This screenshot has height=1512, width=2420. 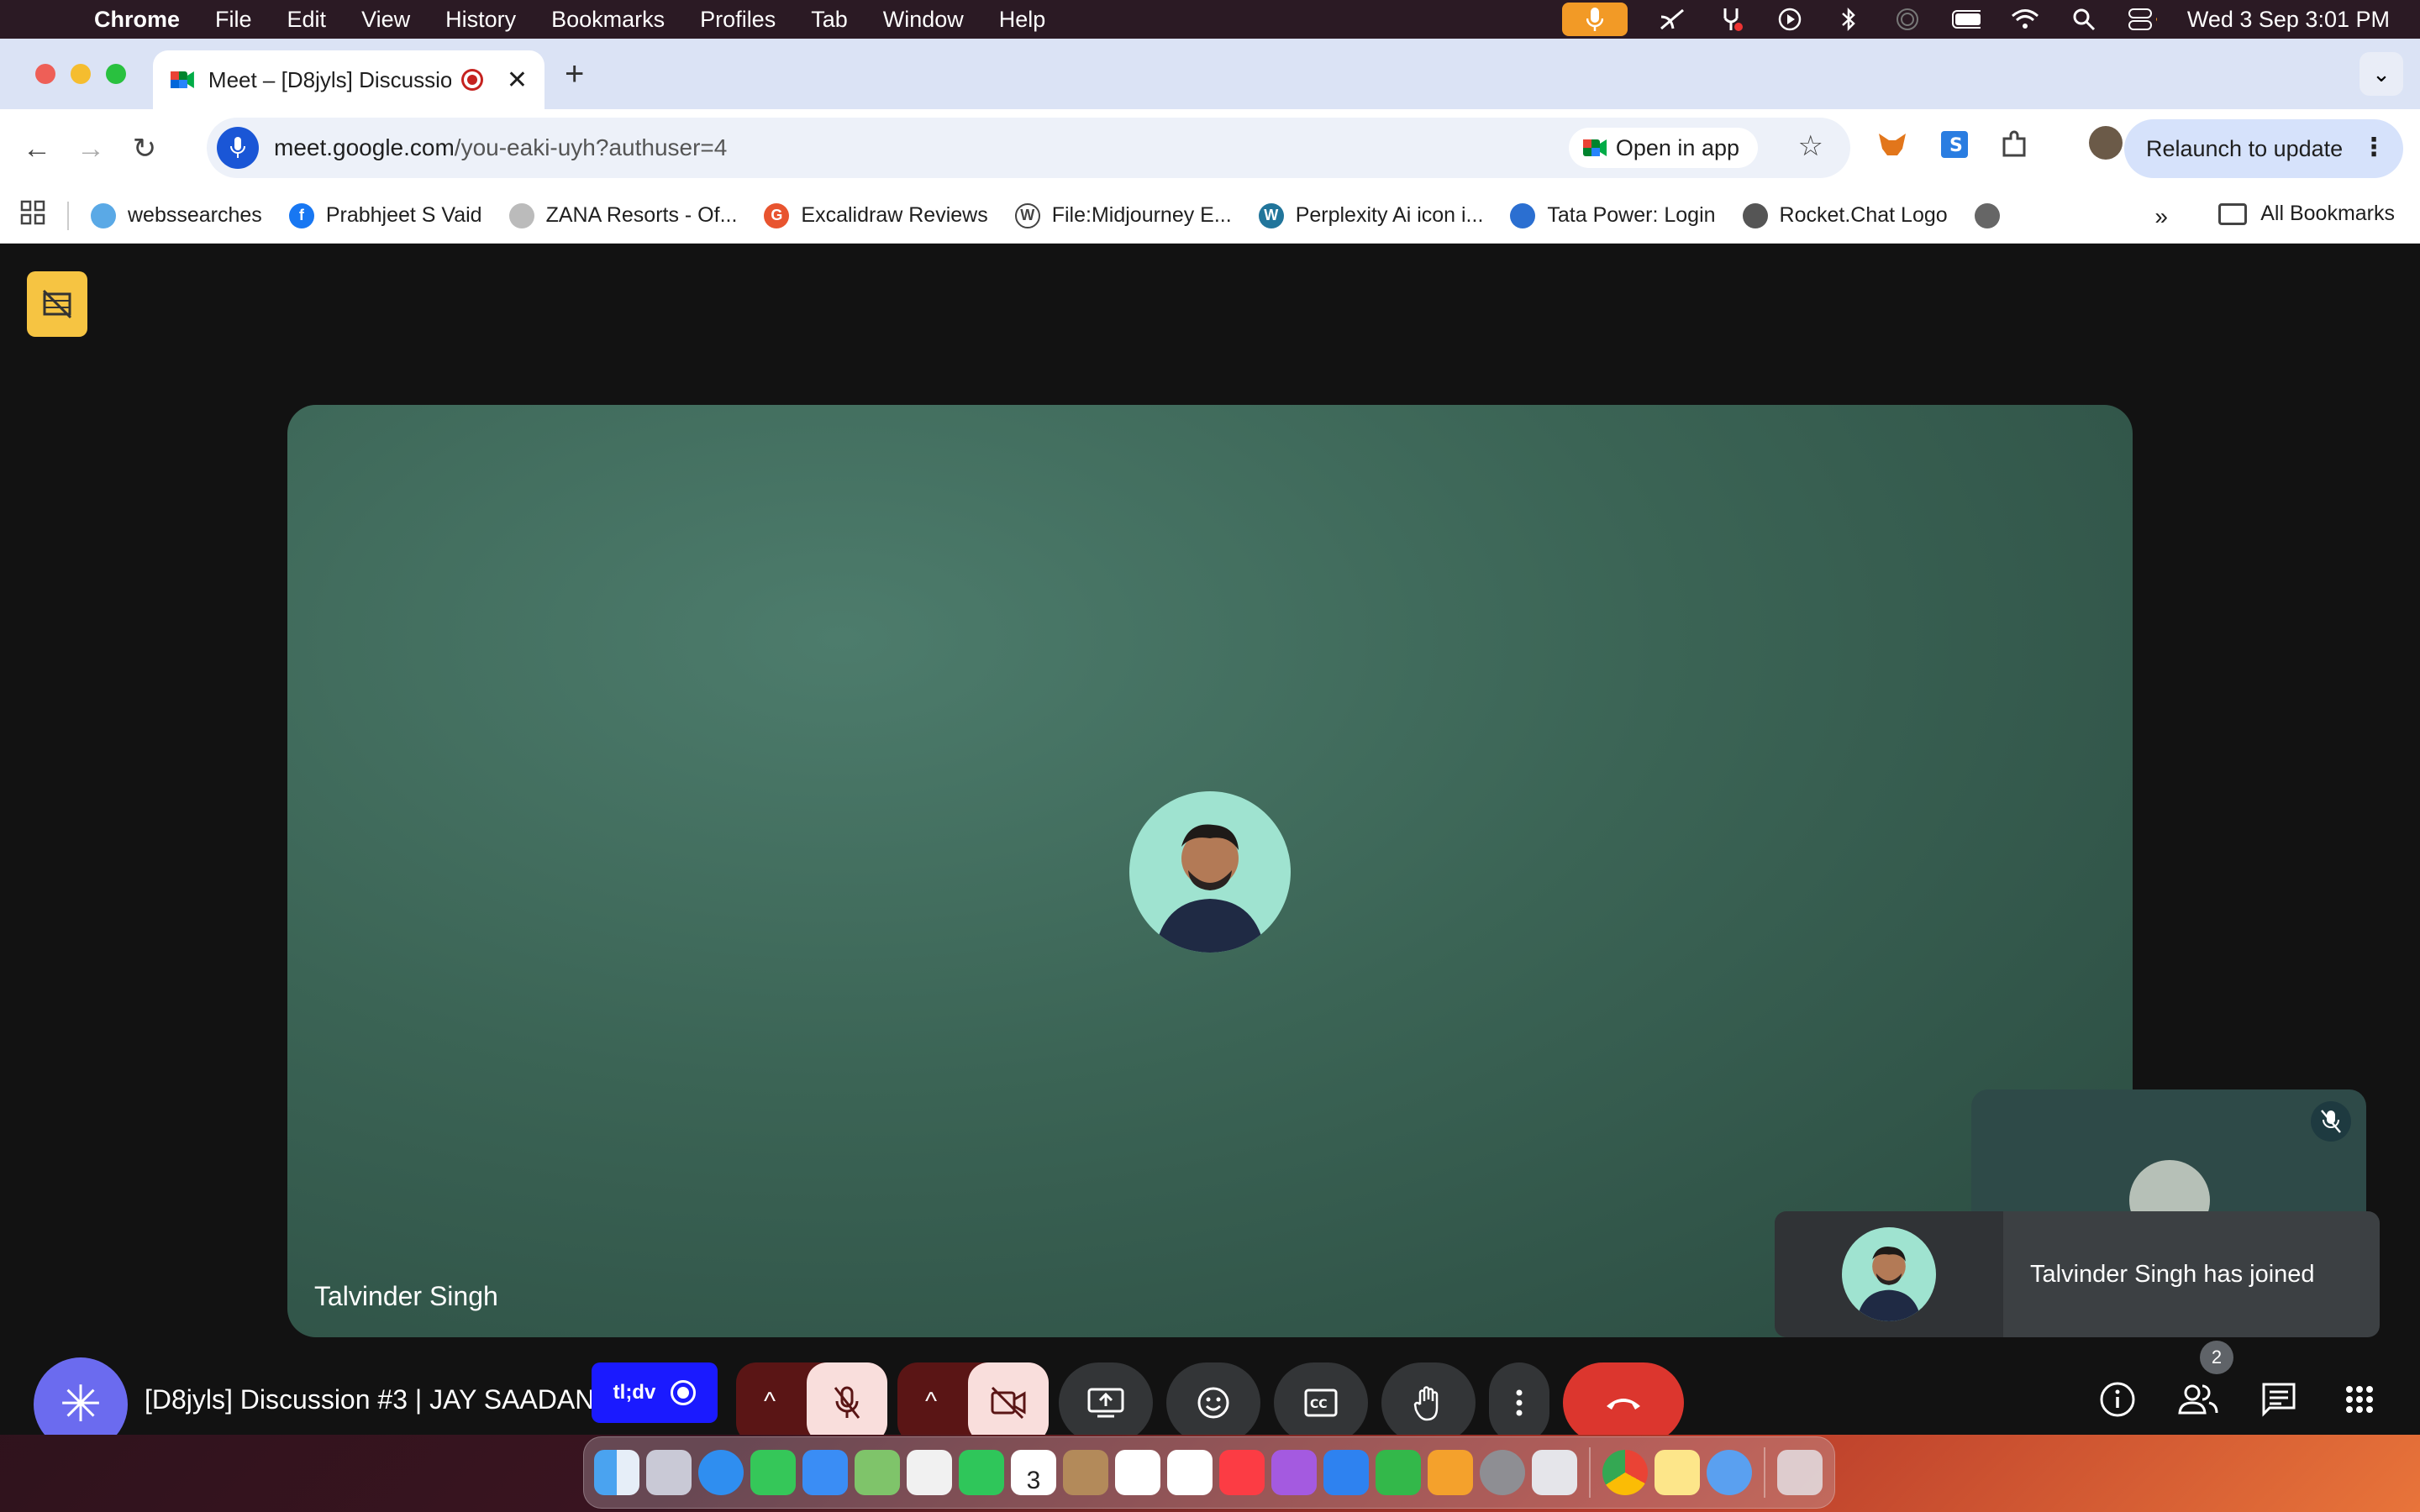 What do you see at coordinates (307, 20) in the screenshot?
I see `menu-edit: Edit` at bounding box center [307, 20].